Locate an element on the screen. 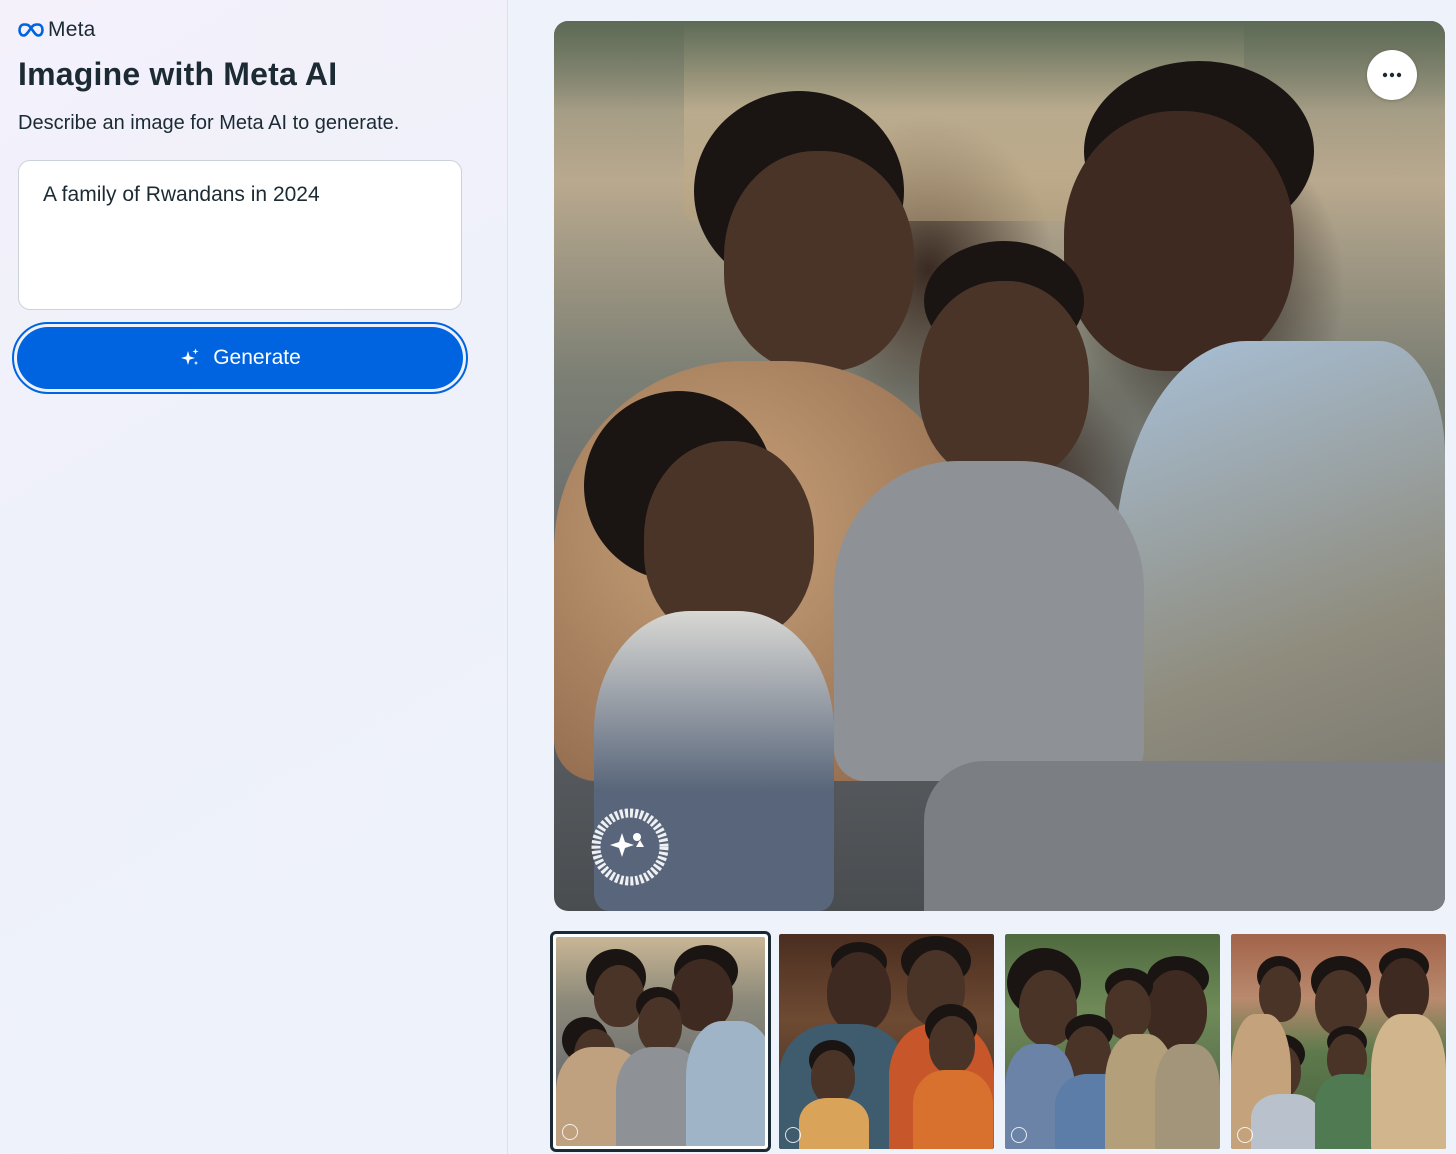  generate-button: Generate is located at coordinates (240, 358).